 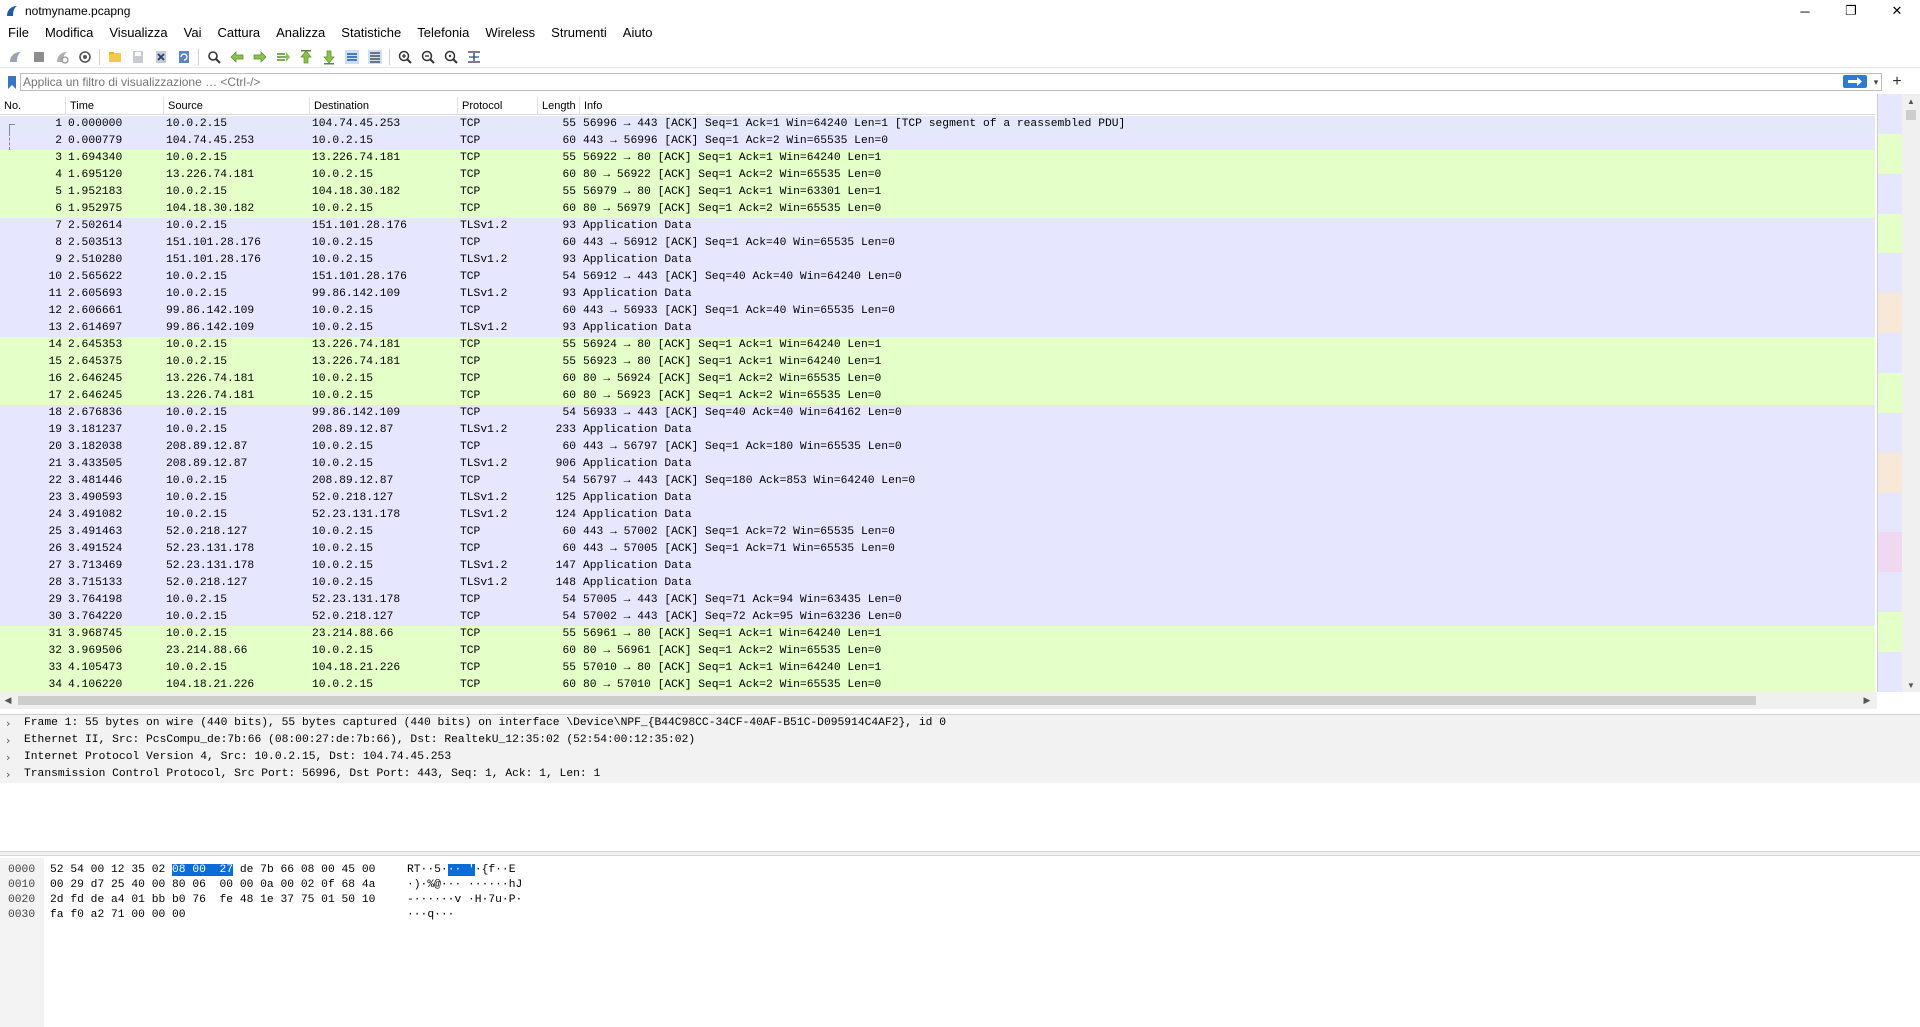 What do you see at coordinates (282, 57) in the screenshot?
I see `go-to-packet-icon` at bounding box center [282, 57].